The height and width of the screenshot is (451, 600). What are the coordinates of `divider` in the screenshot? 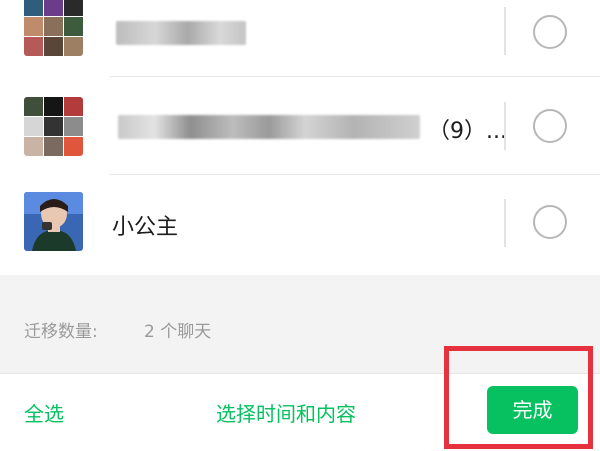 It's located at (355, 76).